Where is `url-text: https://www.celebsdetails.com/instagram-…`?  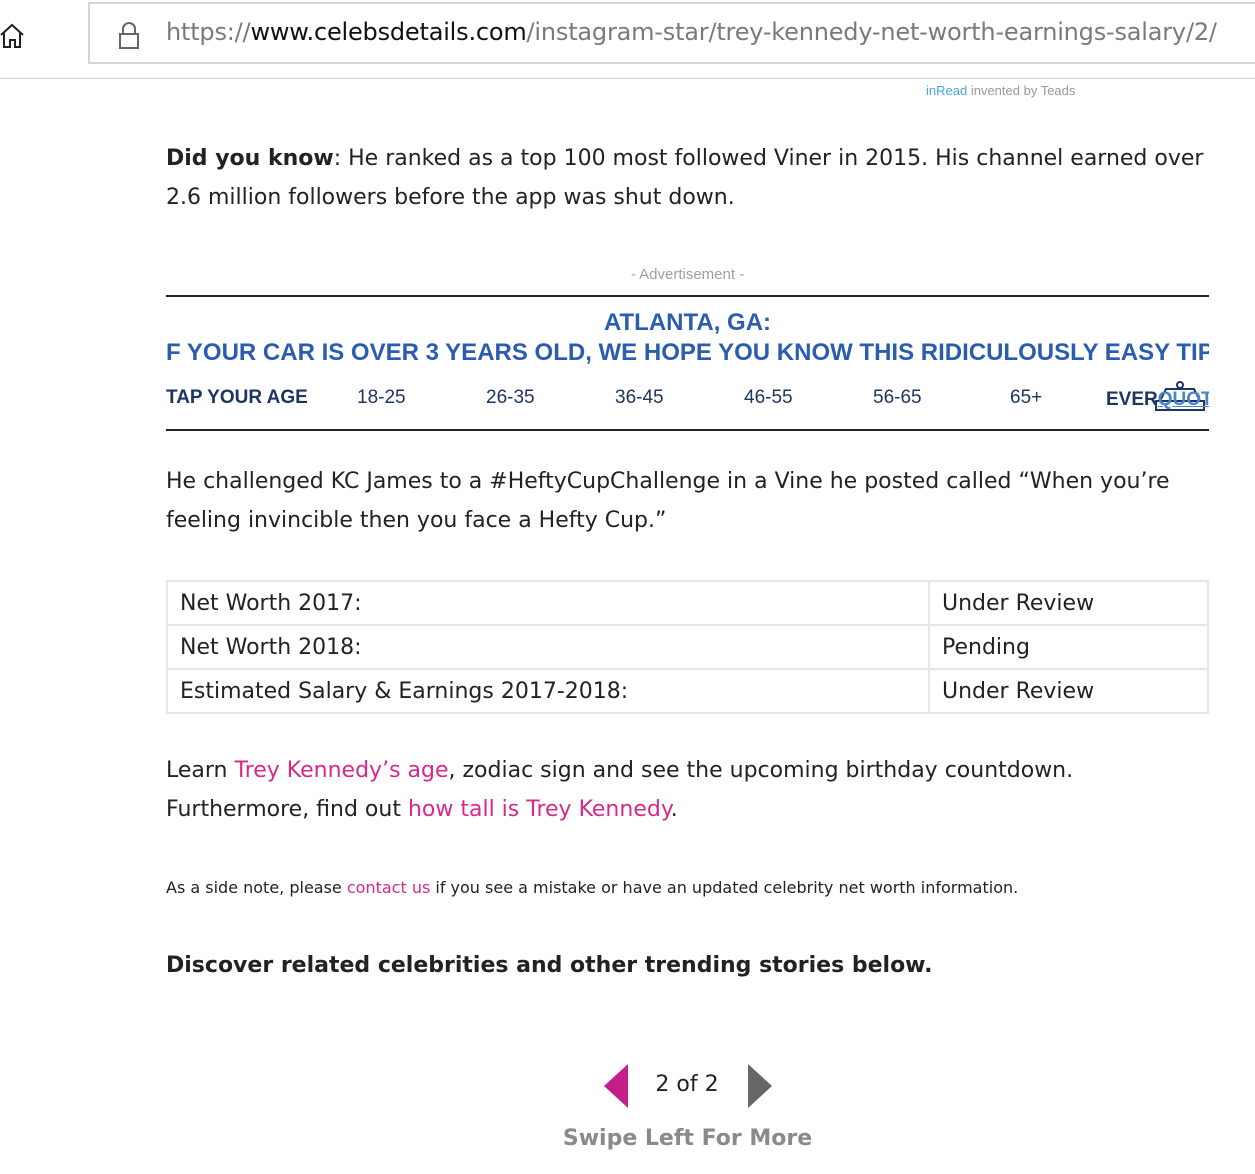 url-text: https://www.celebsdetails.com/instagram-… is located at coordinates (691, 32).